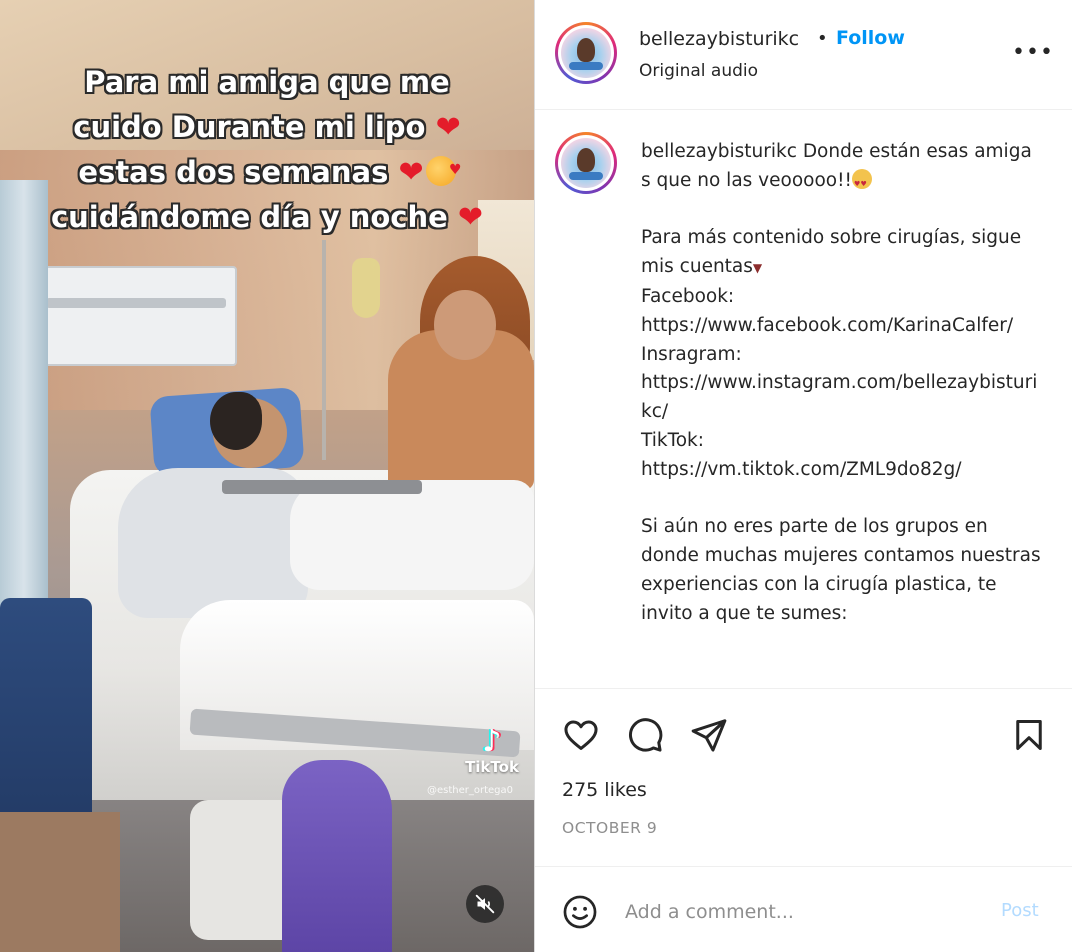 This screenshot has height=952, width=1072. I want to click on like-button, so click(581, 735).